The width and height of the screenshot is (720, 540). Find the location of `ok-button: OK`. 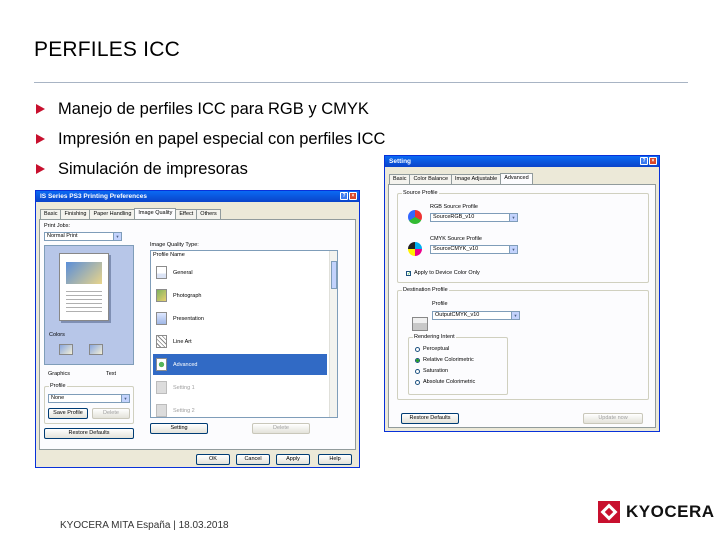

ok-button: OK is located at coordinates (213, 459).